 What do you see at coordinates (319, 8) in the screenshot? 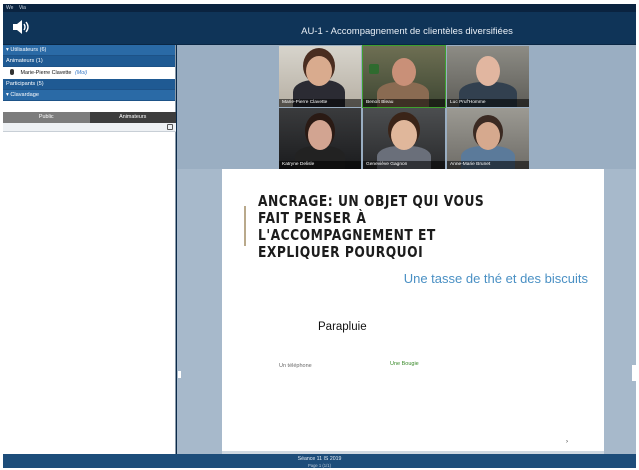
I see `window-titlebar: We Via` at bounding box center [319, 8].